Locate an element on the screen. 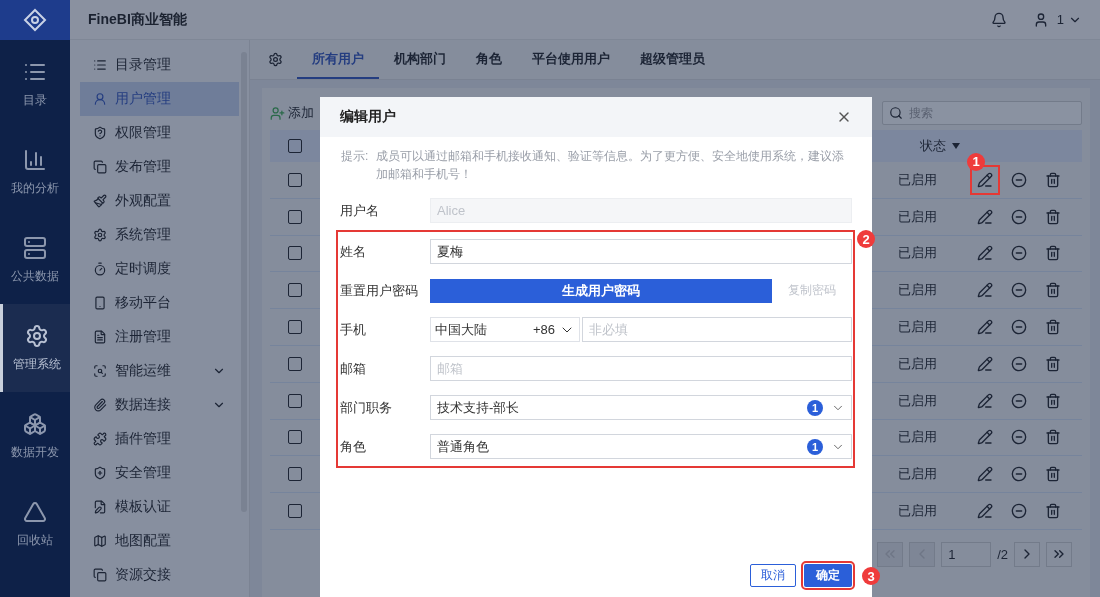 The width and height of the screenshot is (1100, 597). menu-item: 定时调度 is located at coordinates (159, 269).